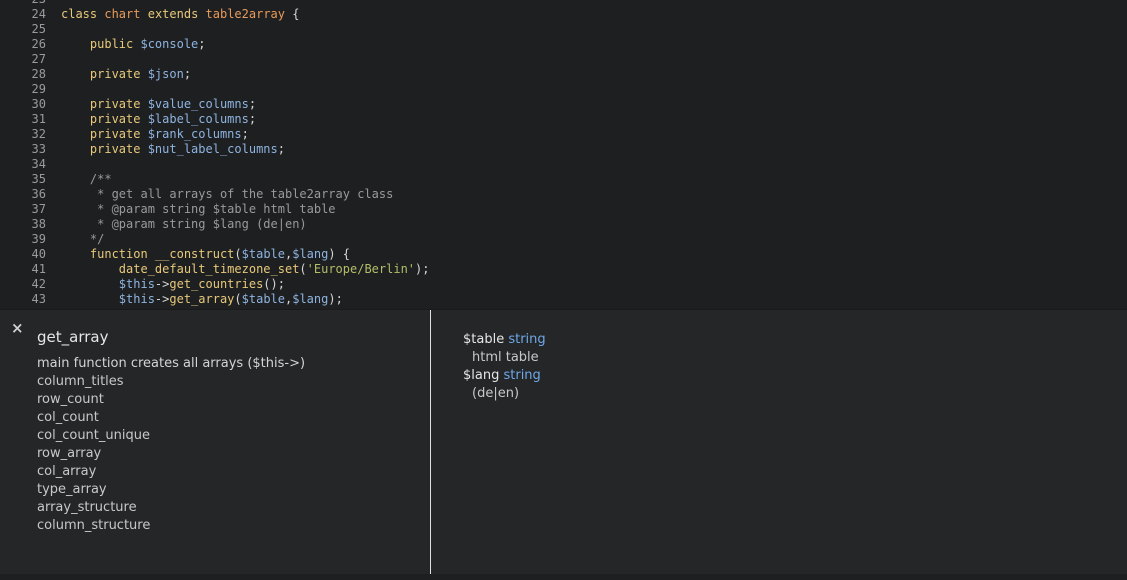 The height and width of the screenshot is (580, 1127). Describe the element at coordinates (563, 149) in the screenshot. I see `code-line: 33 private $nut_label_columns;` at that location.